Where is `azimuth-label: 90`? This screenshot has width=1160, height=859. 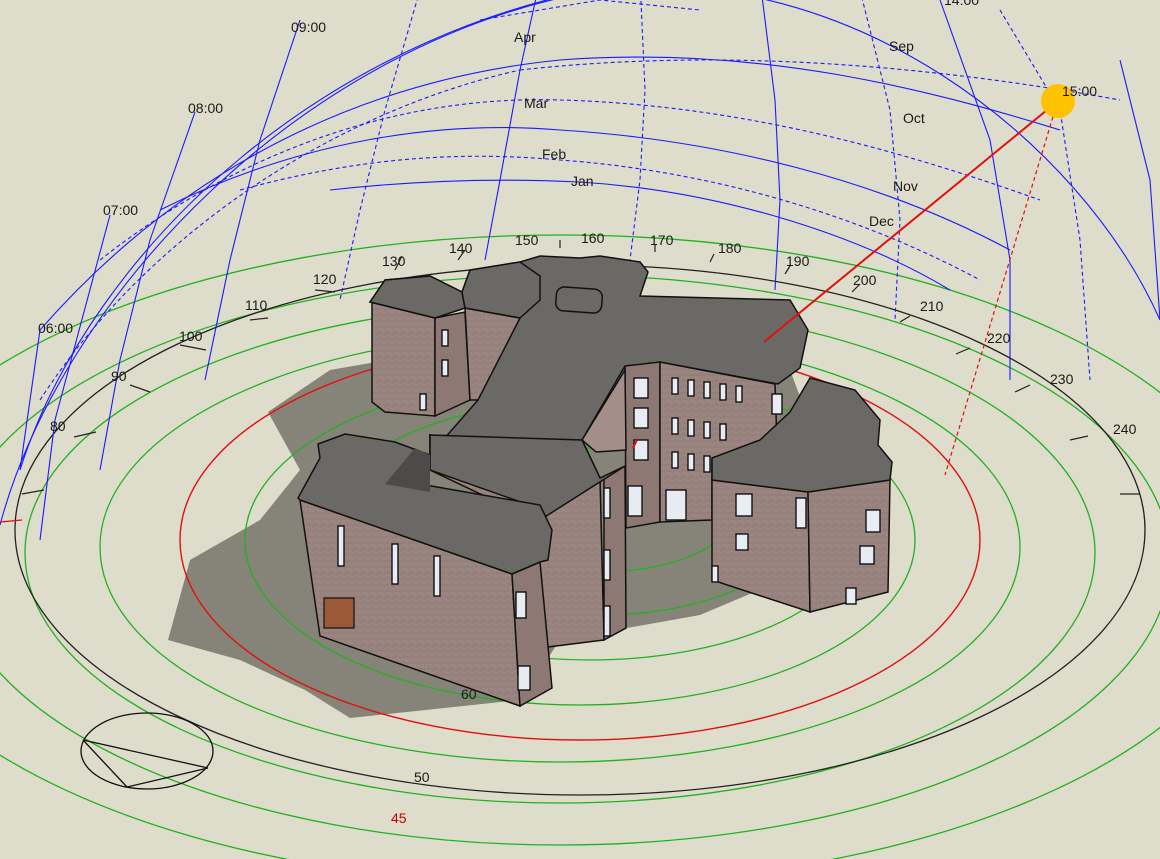 azimuth-label: 90 is located at coordinates (119, 376).